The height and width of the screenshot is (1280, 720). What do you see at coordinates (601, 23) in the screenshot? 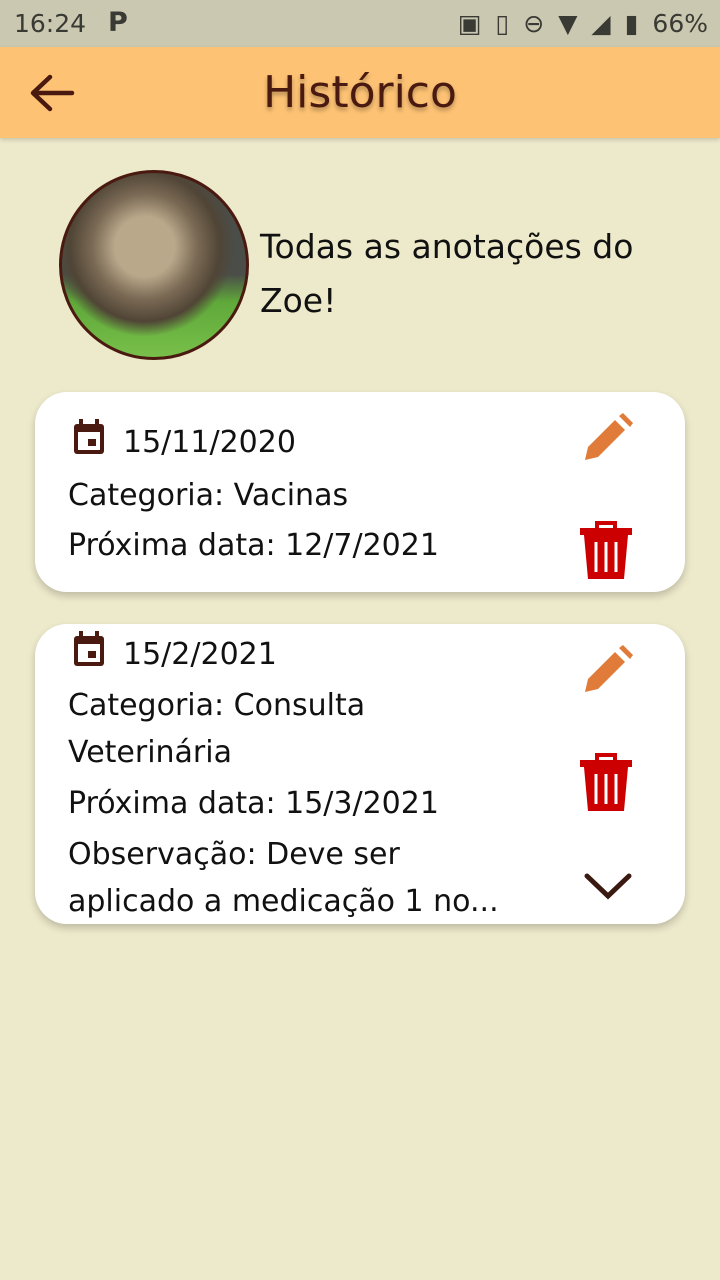
I see `signal-icon: ◢` at bounding box center [601, 23].